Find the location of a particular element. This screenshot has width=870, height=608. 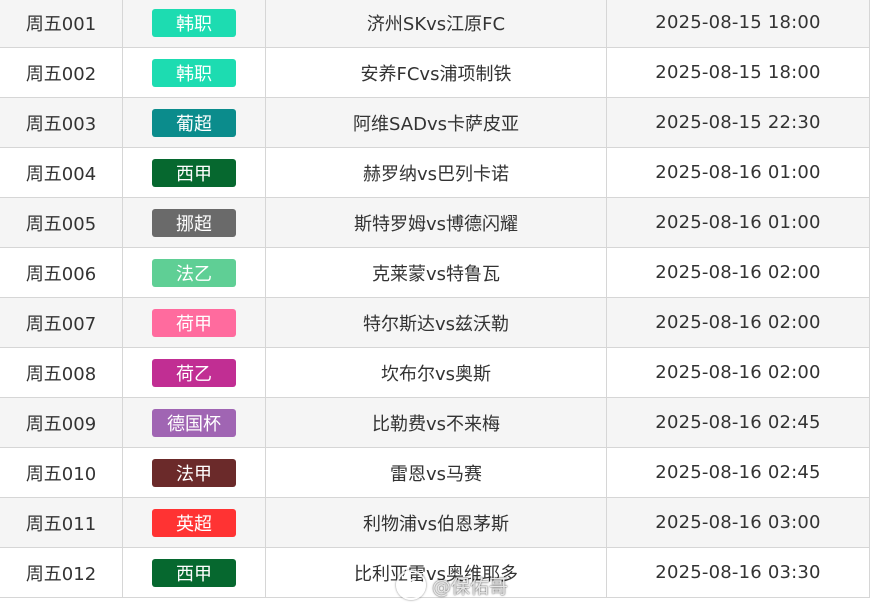

league-badge: 法甲 is located at coordinates (194, 472).